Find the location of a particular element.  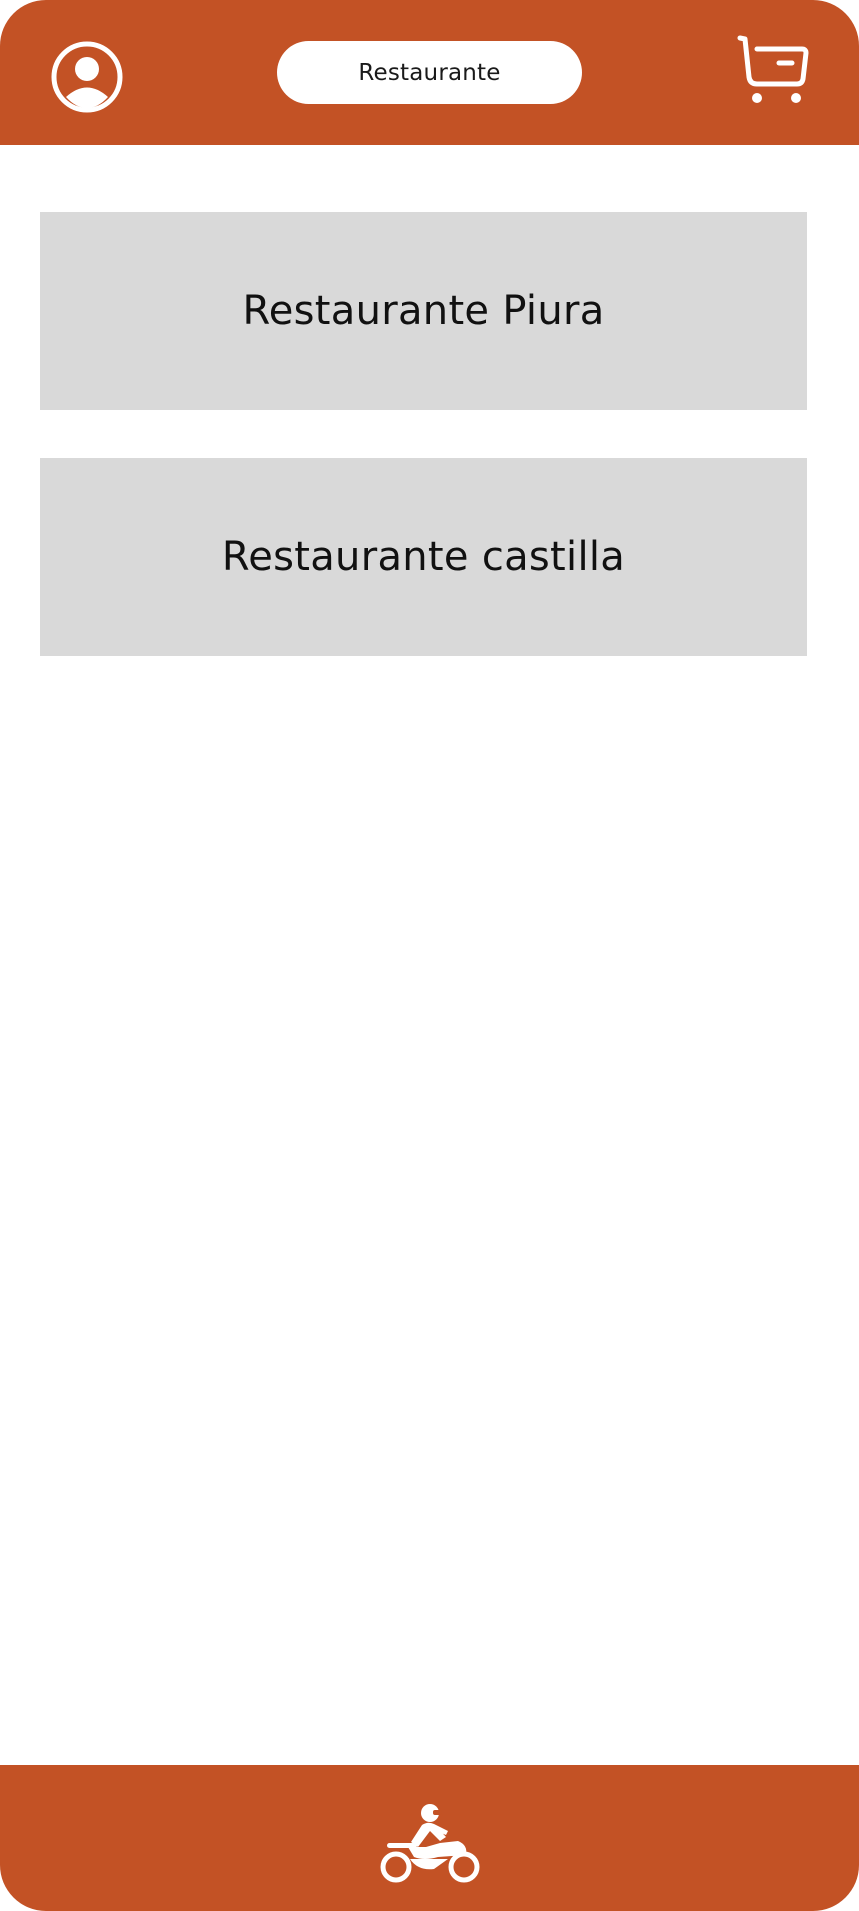

page-title: Restaurante is located at coordinates (429, 72).